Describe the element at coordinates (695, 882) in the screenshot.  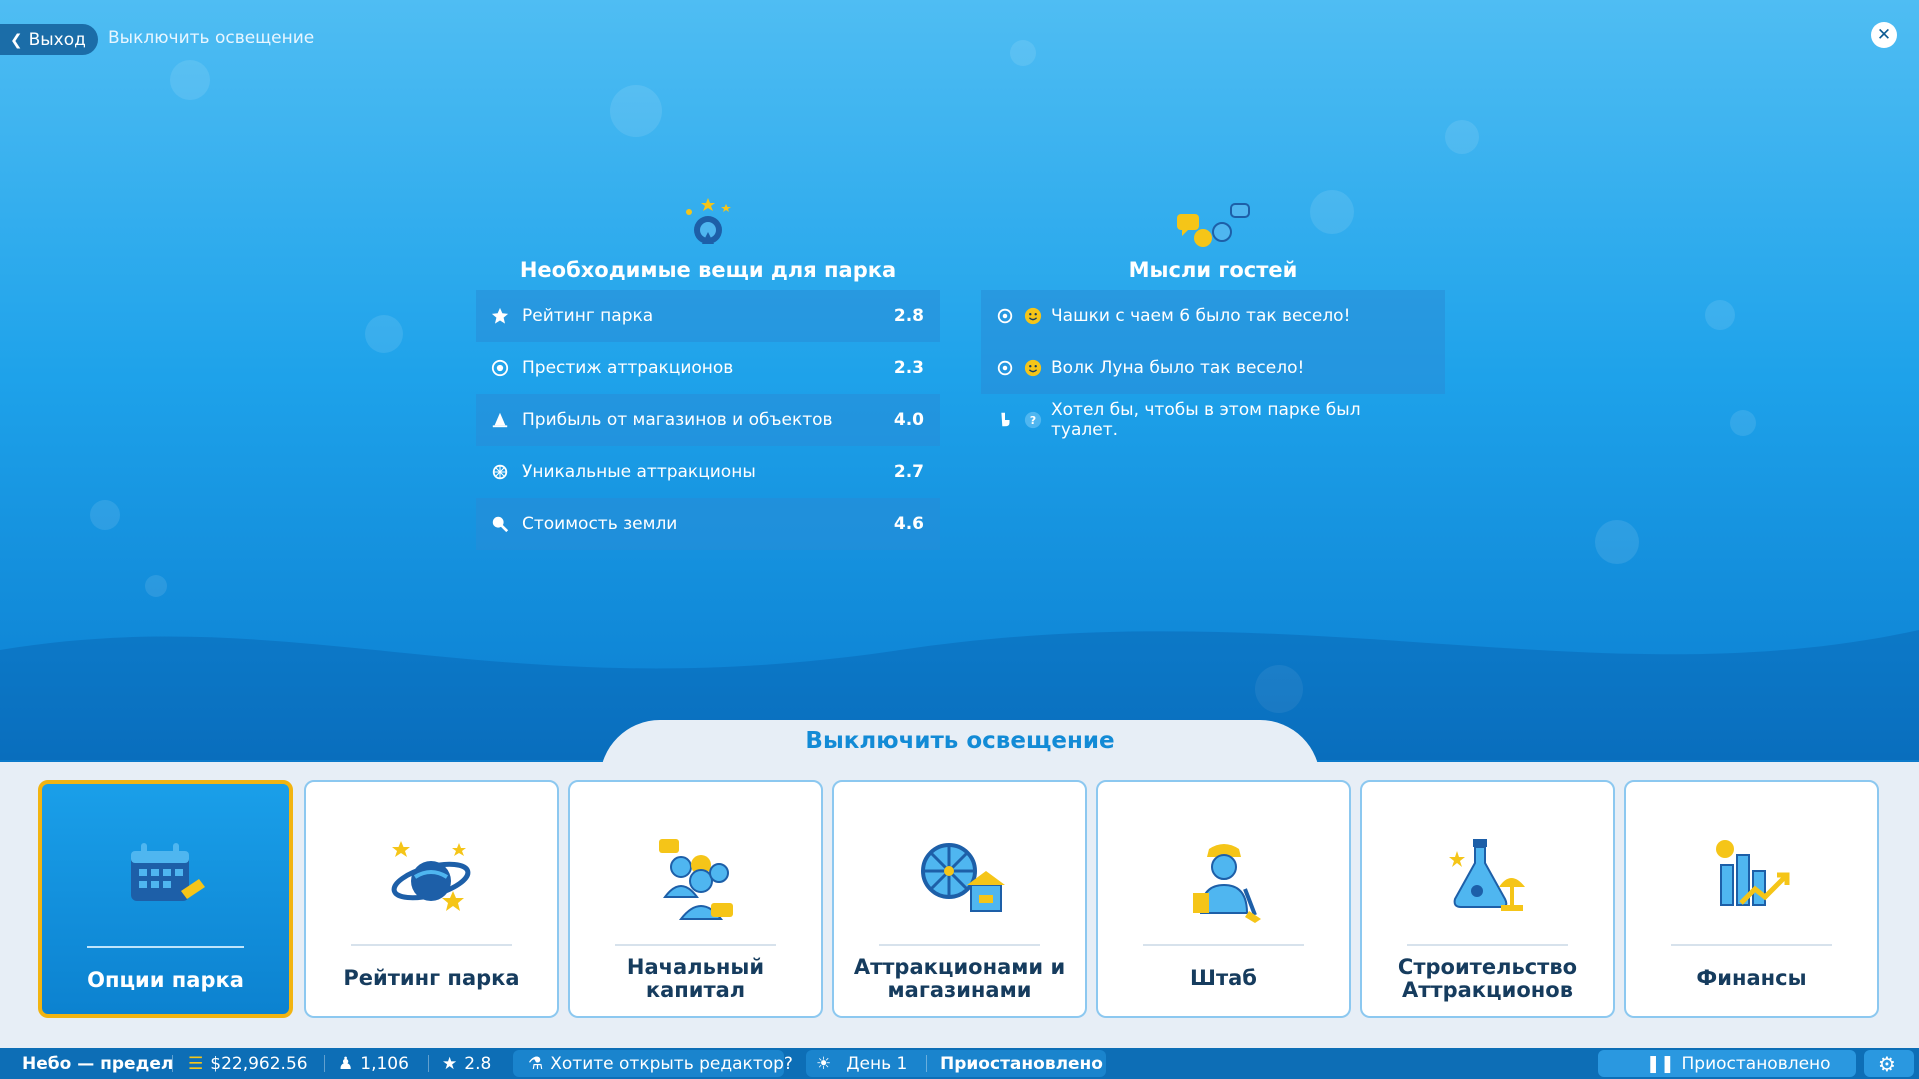
I see `guests-icon` at that location.